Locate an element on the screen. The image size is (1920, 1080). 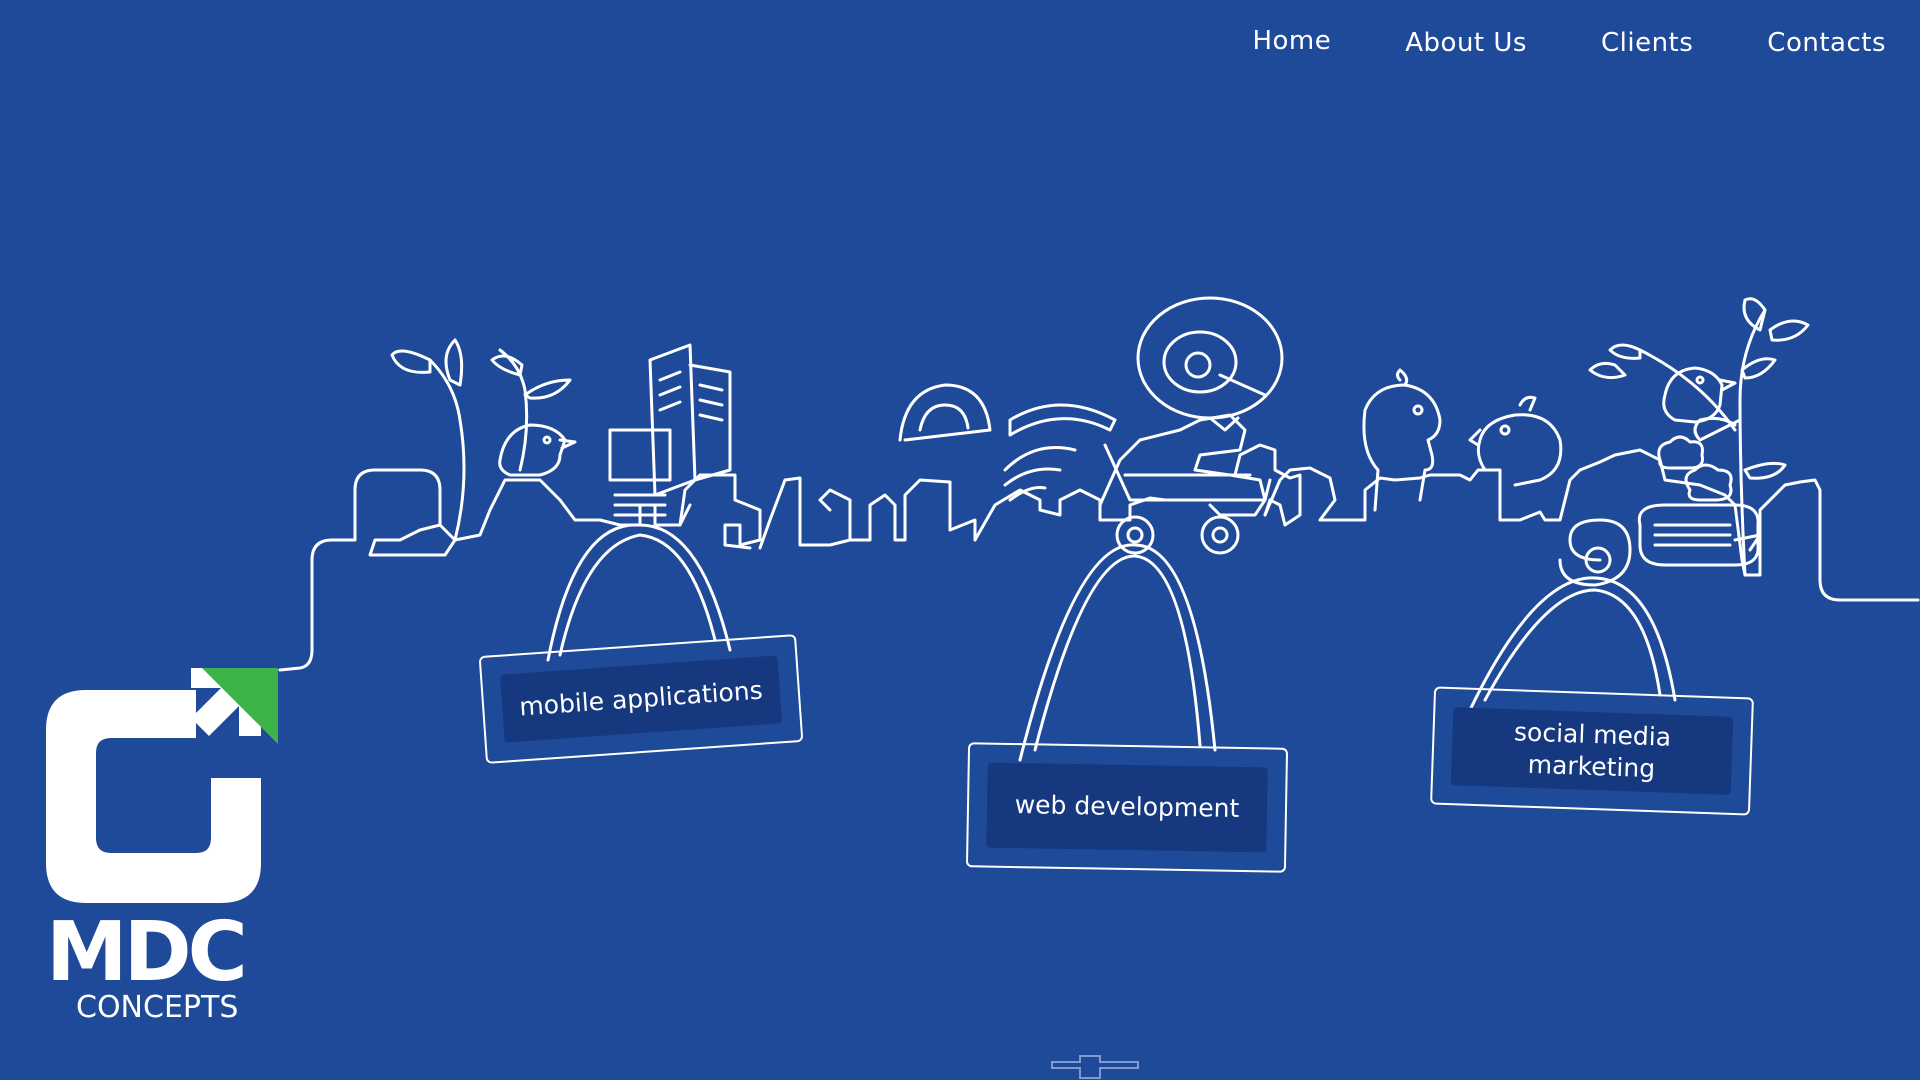
social-media-marketing-label: social media marketing is located at coordinates (1592, 751).